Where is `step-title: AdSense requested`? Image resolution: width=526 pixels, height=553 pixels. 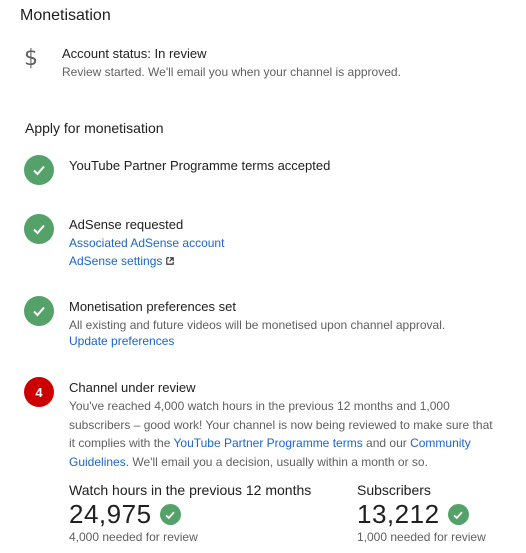
step-title: AdSense requested is located at coordinates (126, 224).